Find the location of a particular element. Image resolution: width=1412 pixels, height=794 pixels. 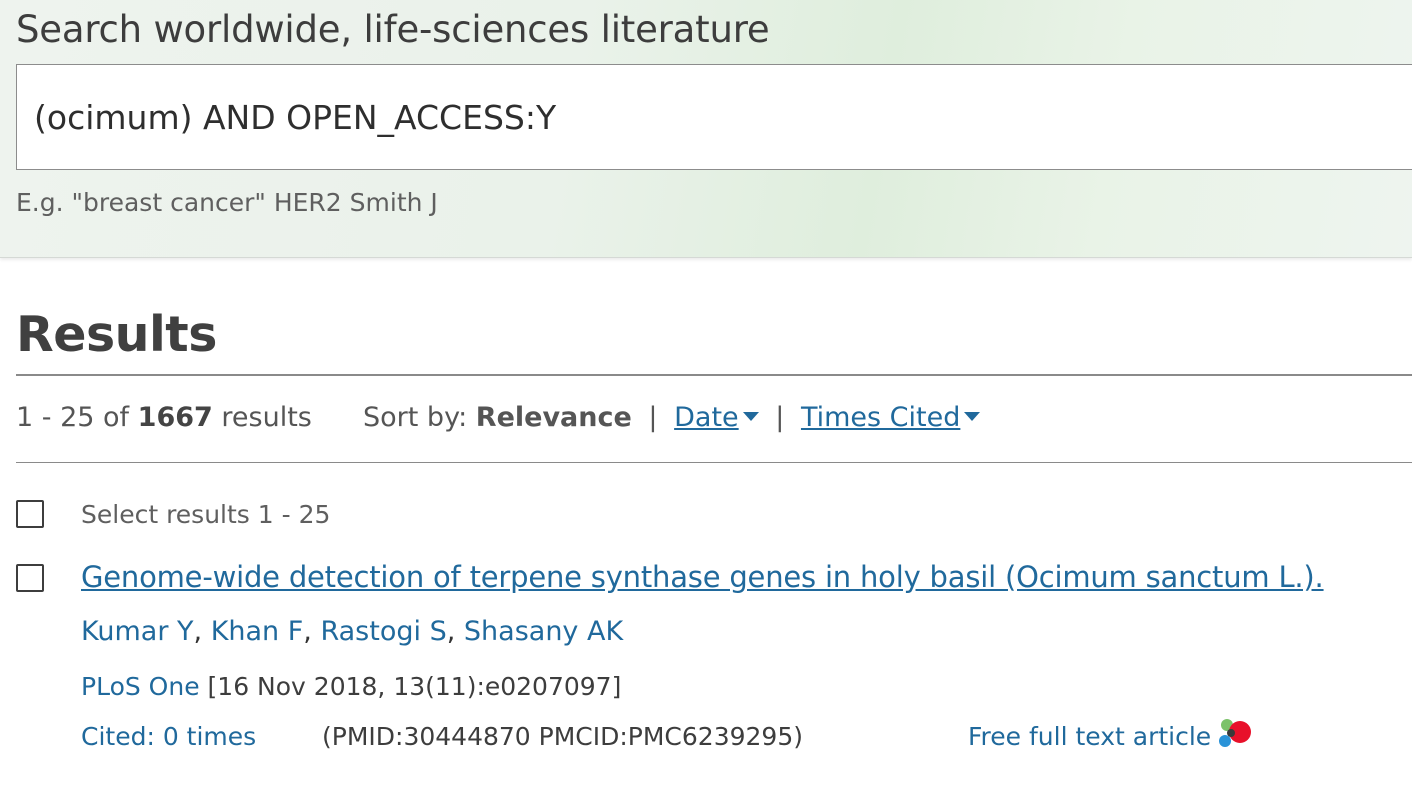

open-access-icon is located at coordinates (1235, 733).